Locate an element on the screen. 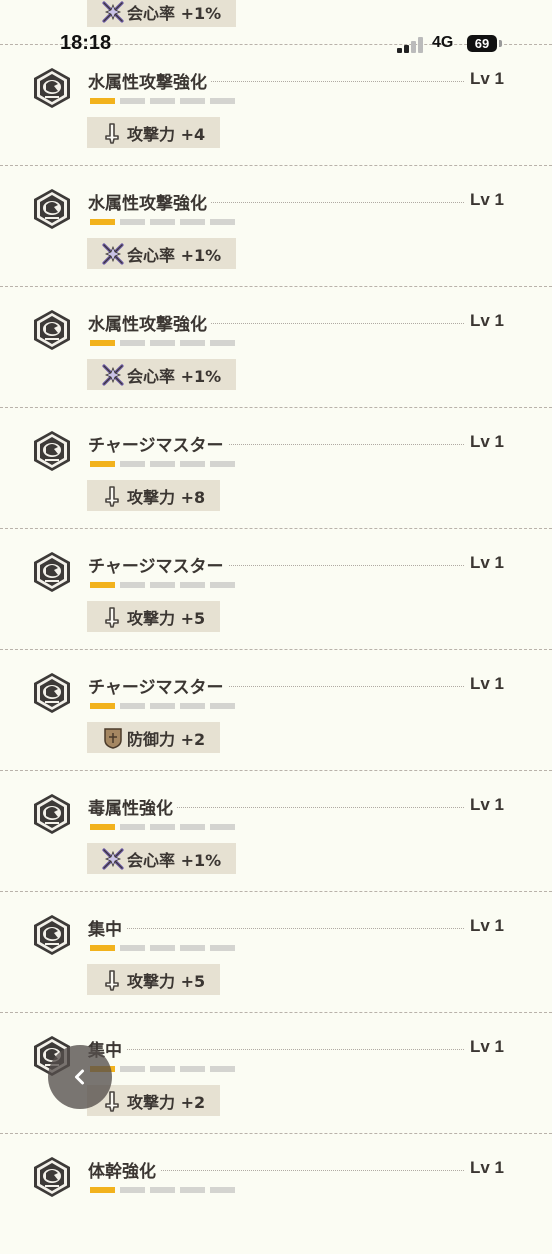 The height and width of the screenshot is (1254, 552). skill-row: 集中 Lv 1 攻撃力 +5 is located at coordinates (276, 951).